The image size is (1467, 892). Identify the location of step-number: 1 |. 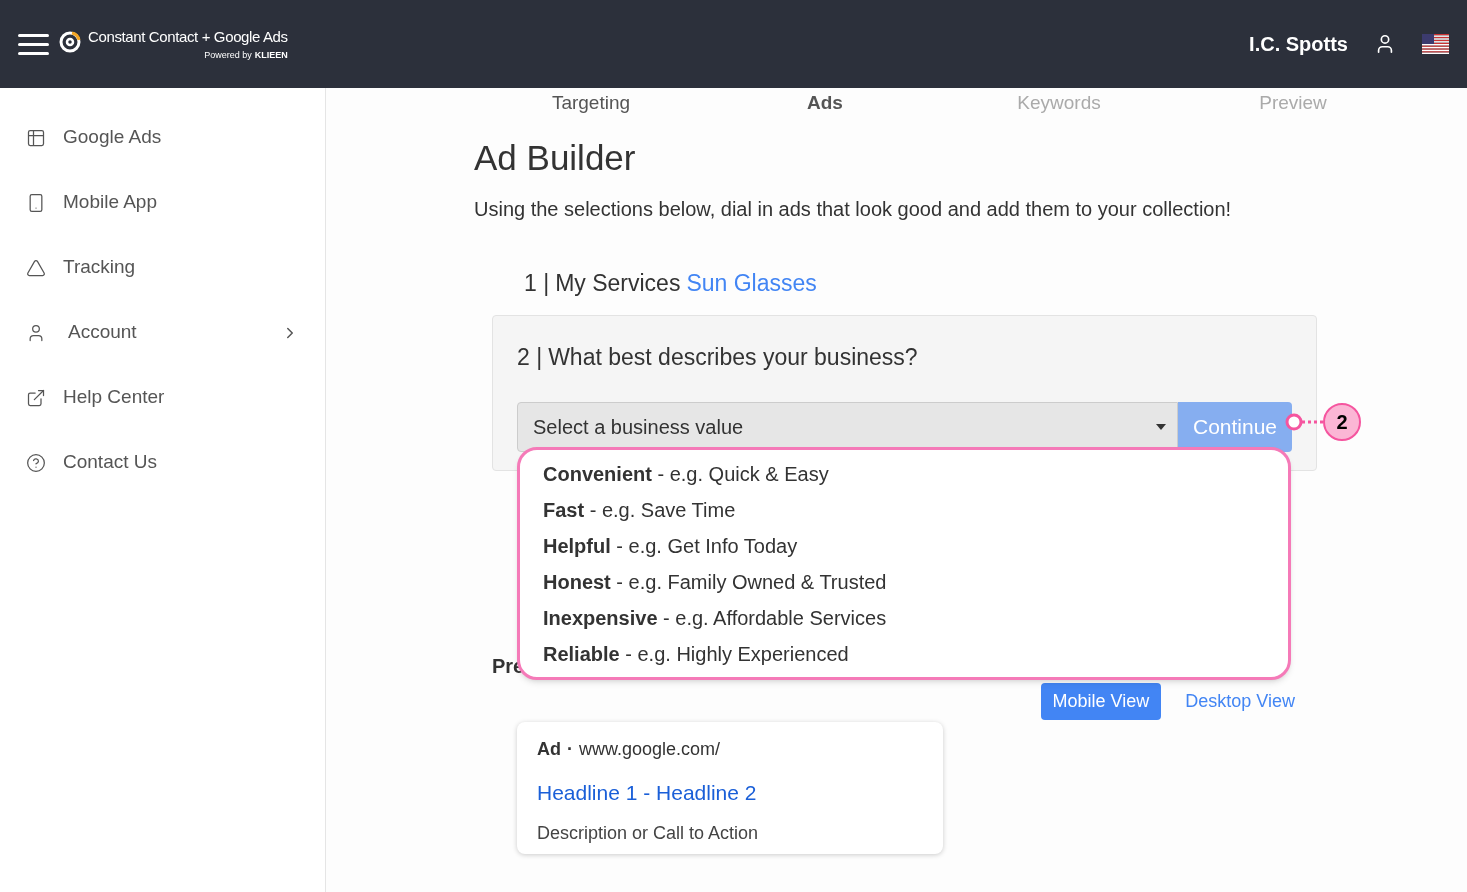
(537, 283).